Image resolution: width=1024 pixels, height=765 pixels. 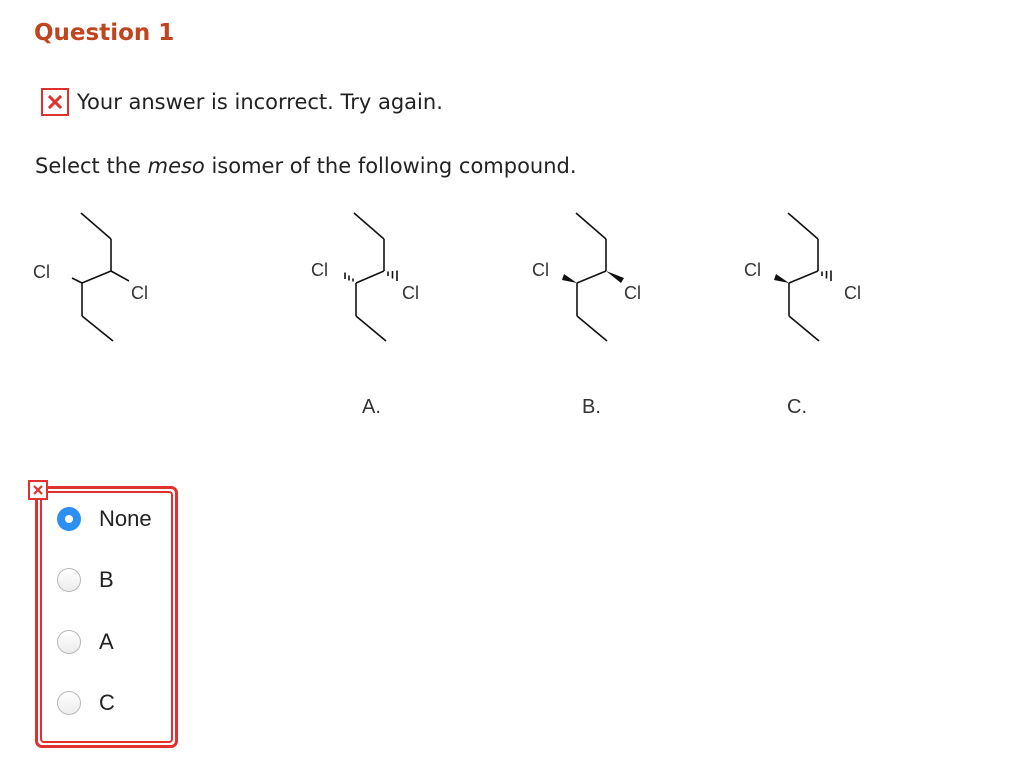 I want to click on hashed-bond-left, so click(x=349, y=277).